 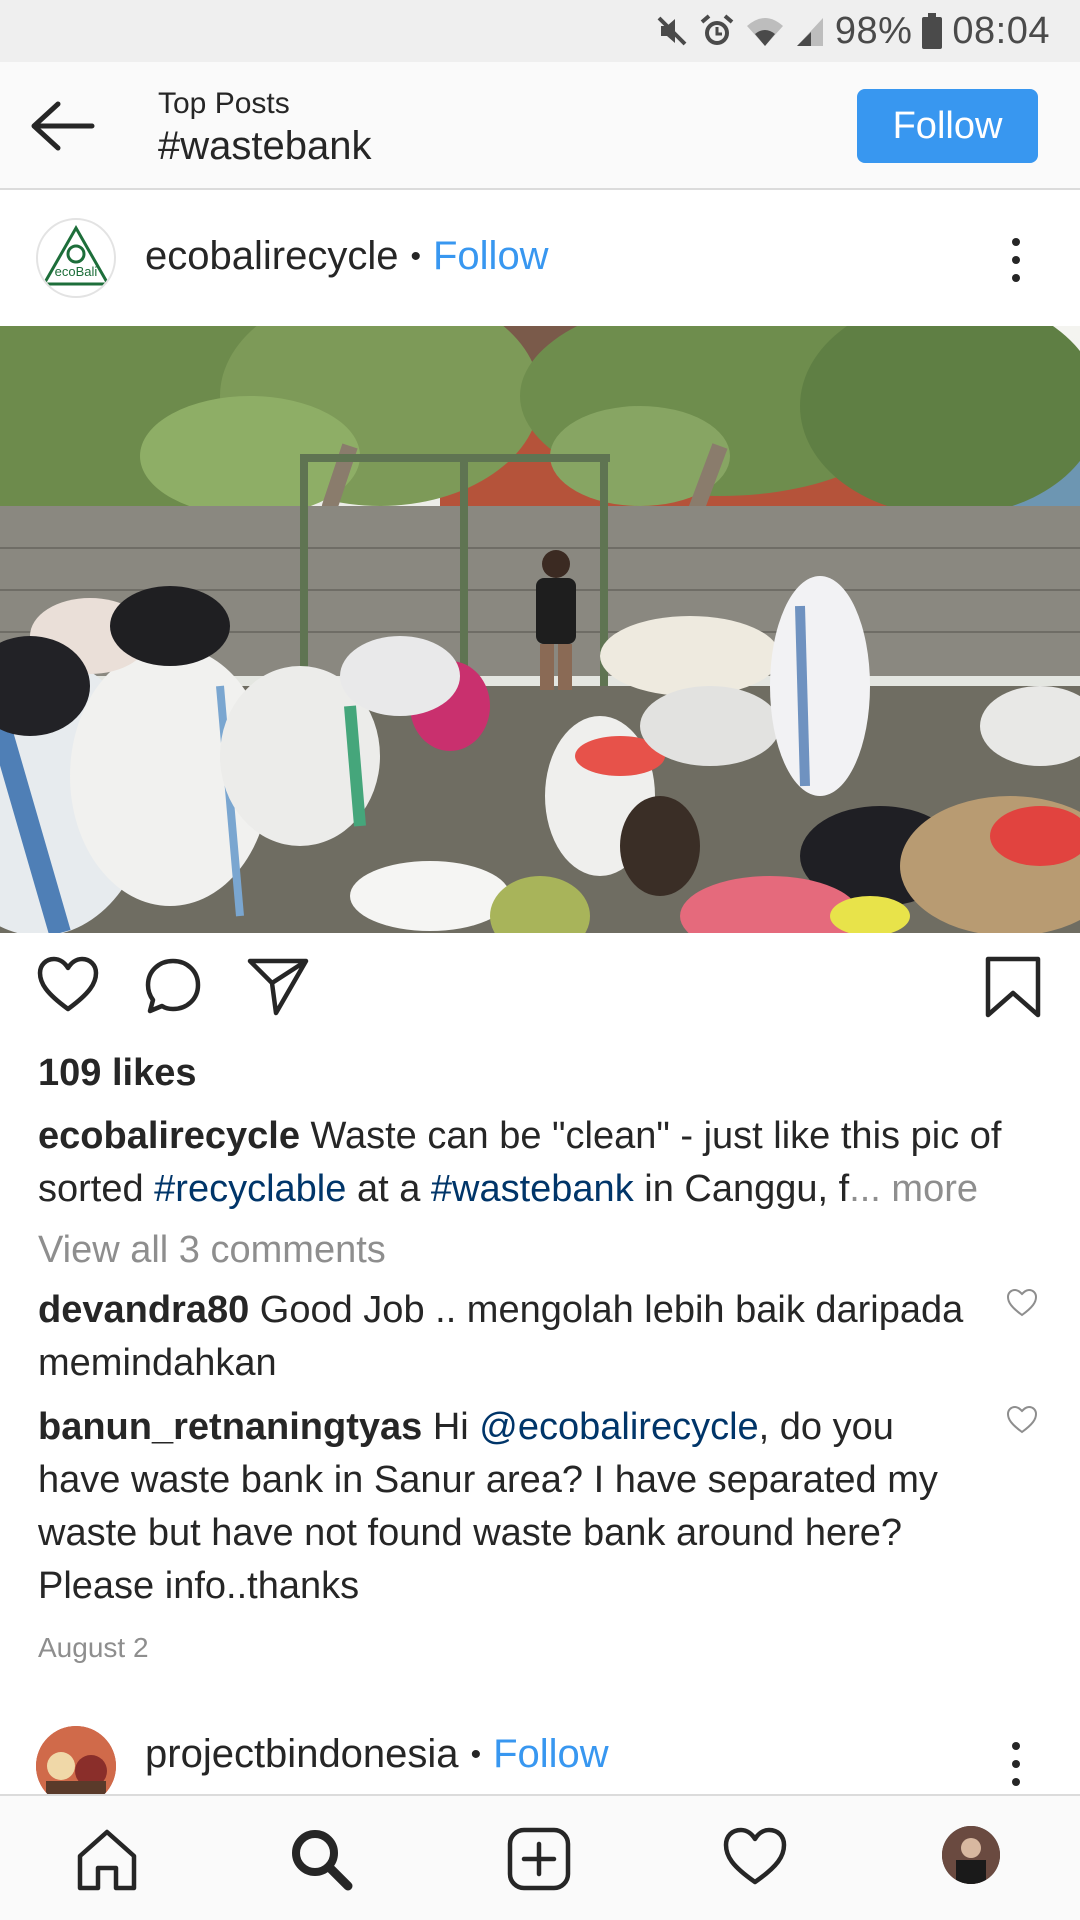 I want to click on hashtag-wastebank: #wastebank, so click(x=532, y=1189).